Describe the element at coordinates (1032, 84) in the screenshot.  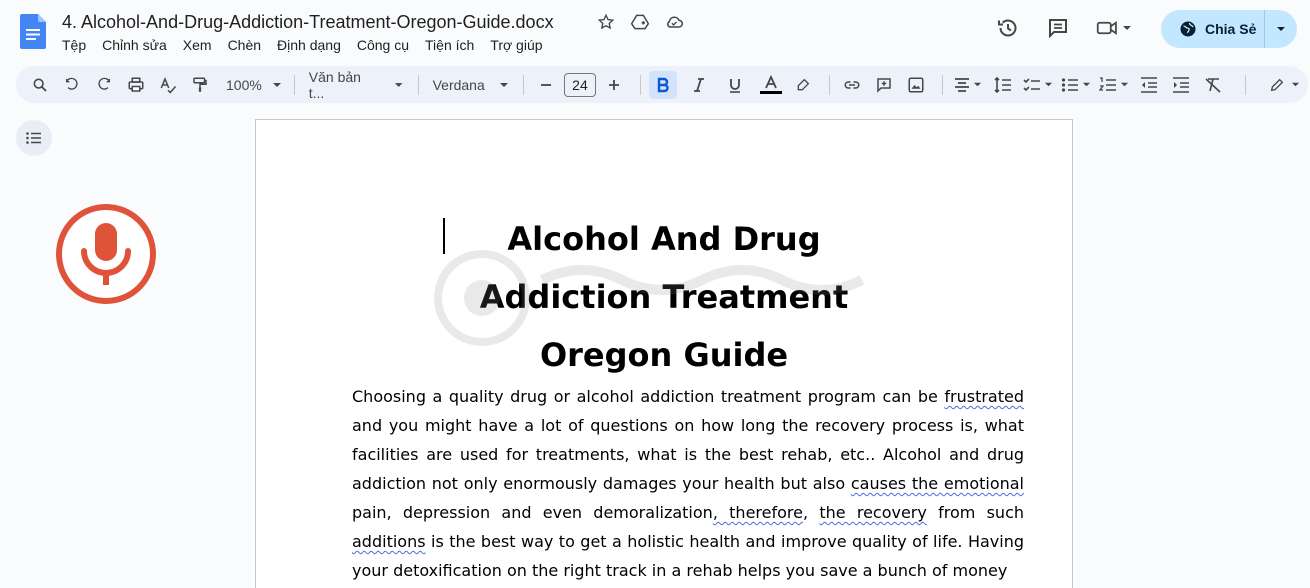
I see `checklist-icon` at that location.